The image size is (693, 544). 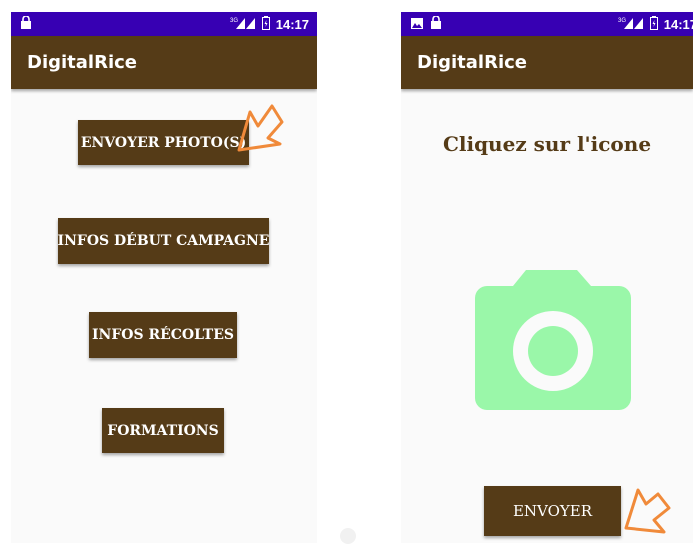 I want to click on campaign-info-button: INFOS DÉBUT CAMPAGNE, so click(x=163, y=241).